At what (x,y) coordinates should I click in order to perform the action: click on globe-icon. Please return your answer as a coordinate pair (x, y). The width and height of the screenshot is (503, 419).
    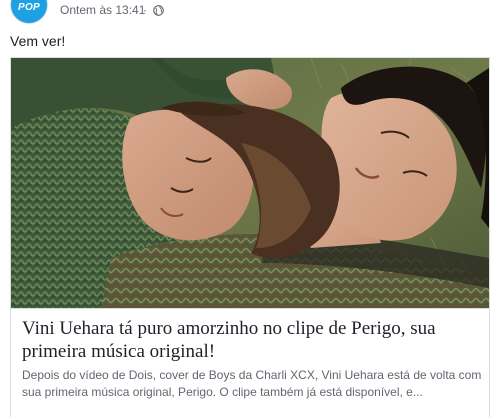
    Looking at the image, I should click on (158, 10).